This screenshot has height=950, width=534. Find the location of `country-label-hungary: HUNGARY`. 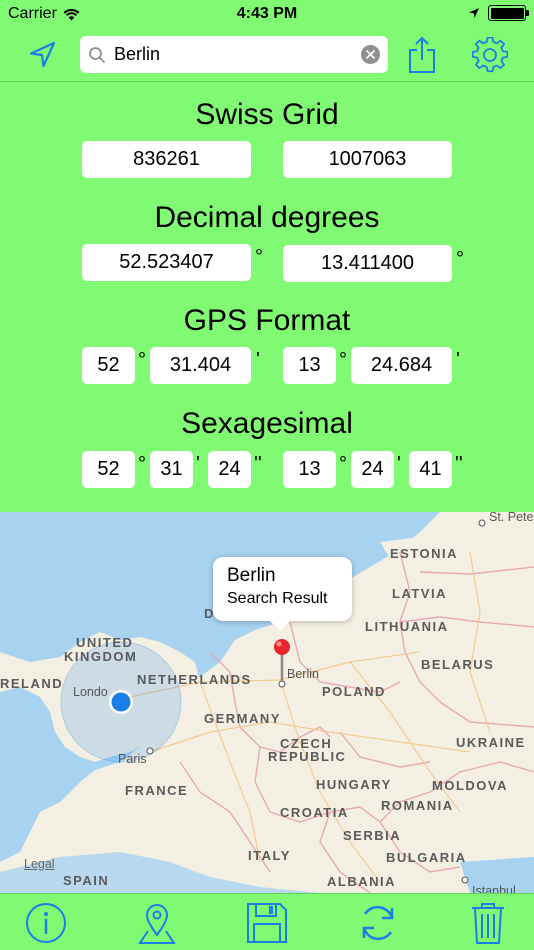

country-label-hungary: HUNGARY is located at coordinates (354, 784).